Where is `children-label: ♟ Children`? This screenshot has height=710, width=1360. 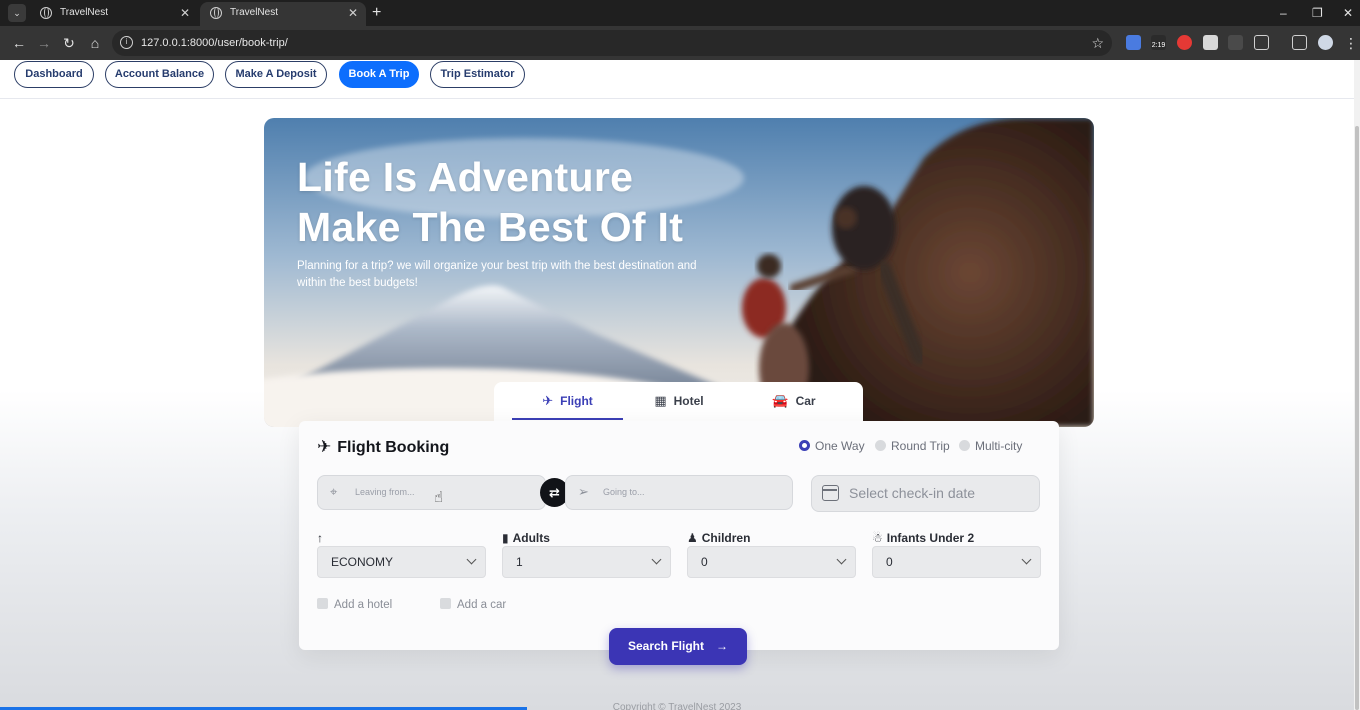 children-label: ♟ Children is located at coordinates (718, 538).